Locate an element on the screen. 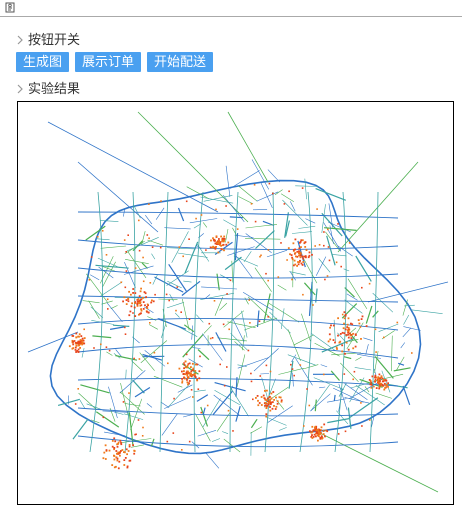  result-section-header: 实验结果 is located at coordinates (48, 89).